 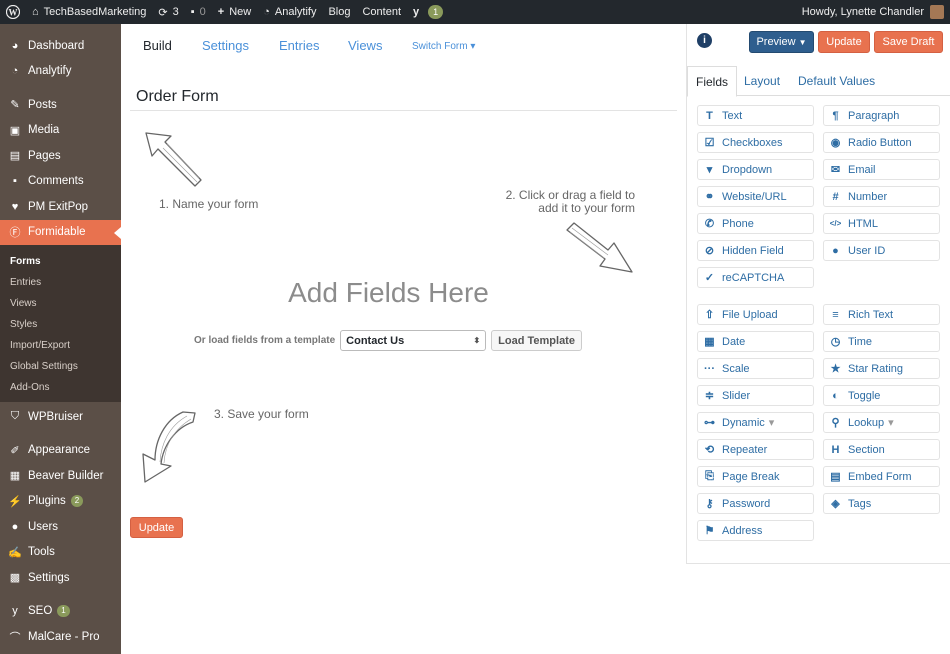 What do you see at coordinates (755, 368) in the screenshot?
I see `field-scale: ··· Scale` at bounding box center [755, 368].